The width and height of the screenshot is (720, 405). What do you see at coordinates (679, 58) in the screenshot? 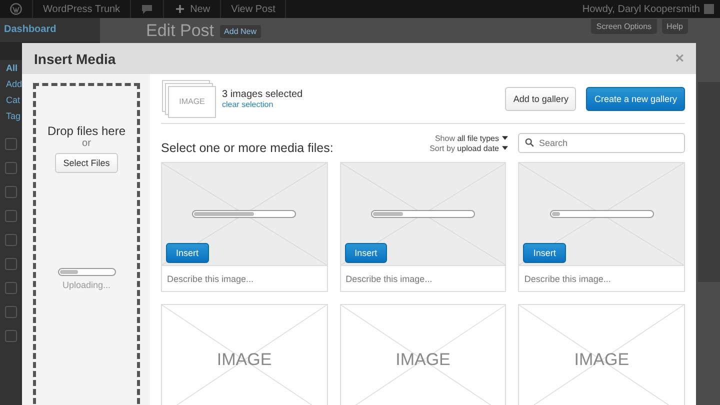
I see `close-button: ×` at bounding box center [679, 58].